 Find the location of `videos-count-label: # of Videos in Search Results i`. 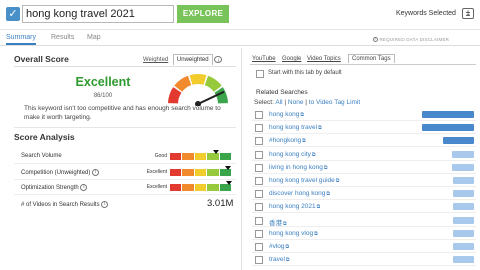

videos-count-label: # of Videos in Search Results i is located at coordinates (65, 205).